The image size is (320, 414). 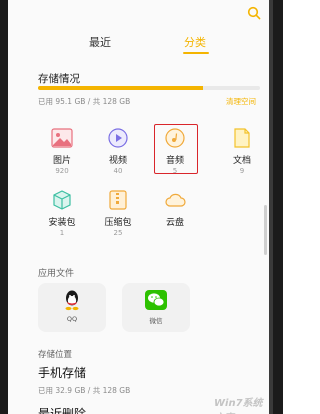 I want to click on category-label: 图片, so click(x=61, y=161).